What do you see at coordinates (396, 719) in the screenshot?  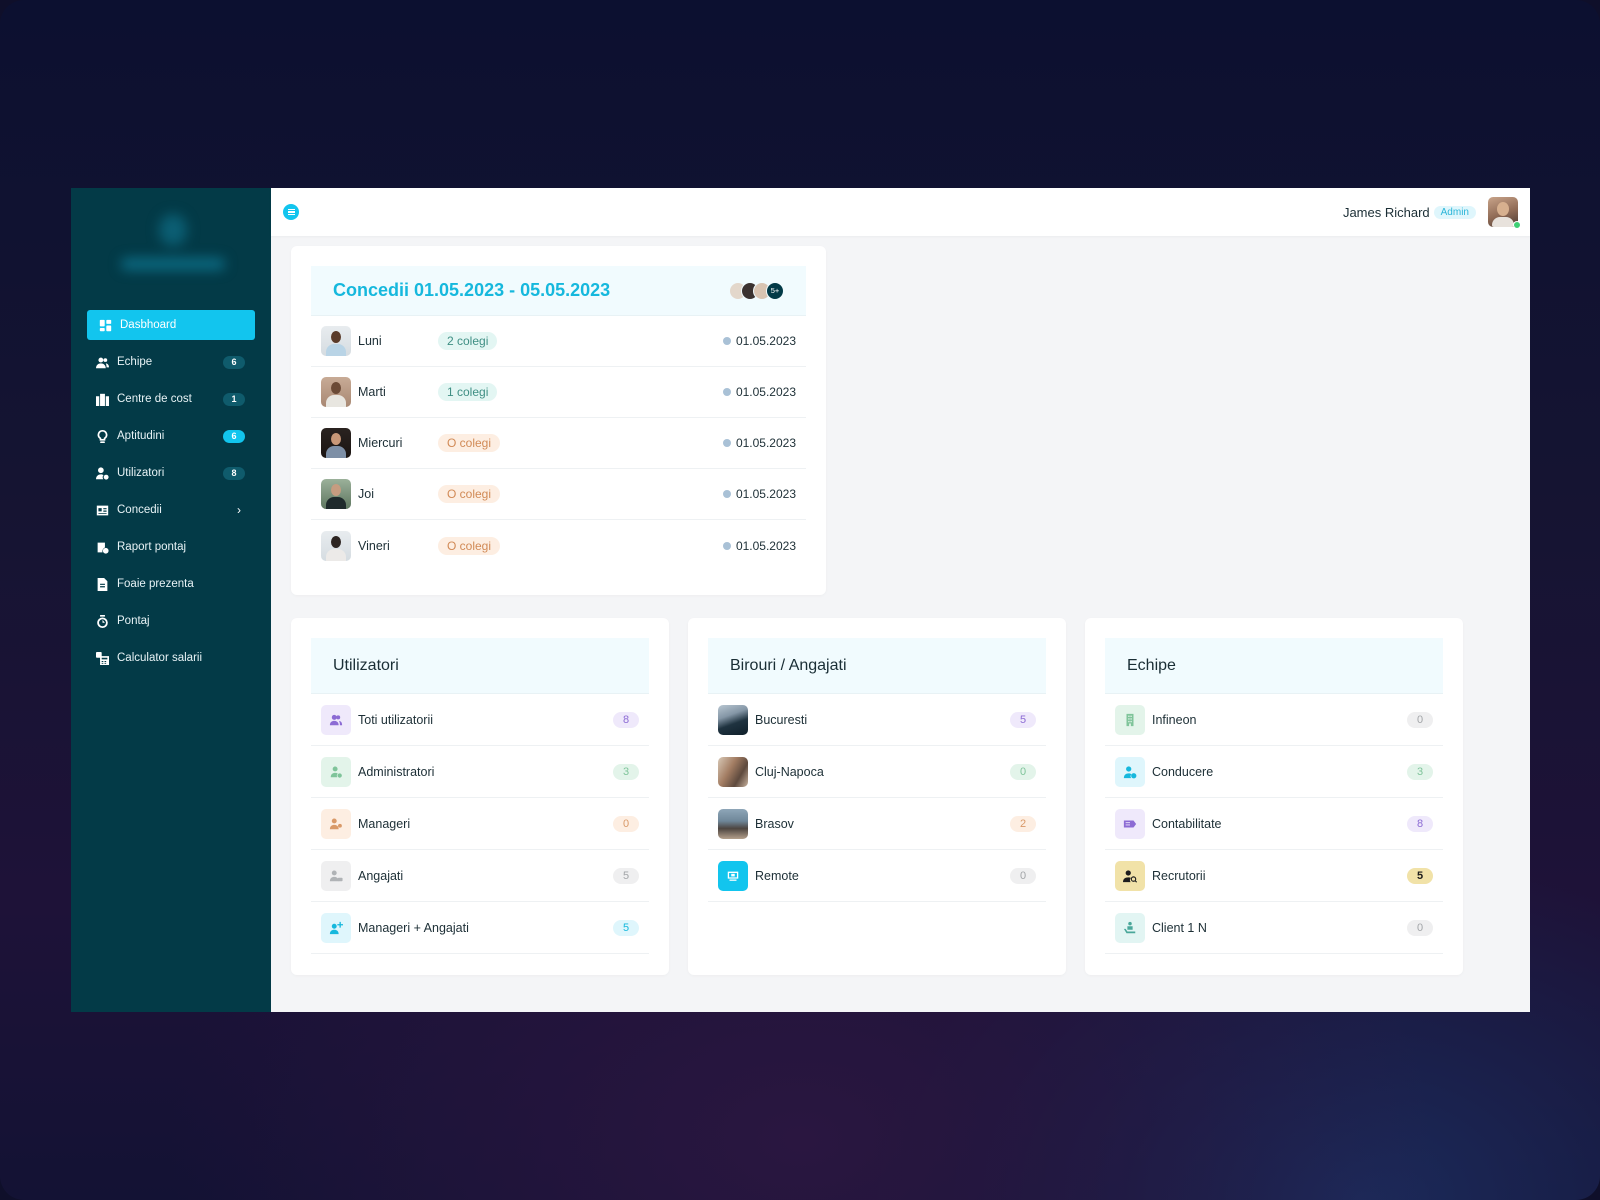 I see `list-item-label: Toti utilizatorii` at bounding box center [396, 719].